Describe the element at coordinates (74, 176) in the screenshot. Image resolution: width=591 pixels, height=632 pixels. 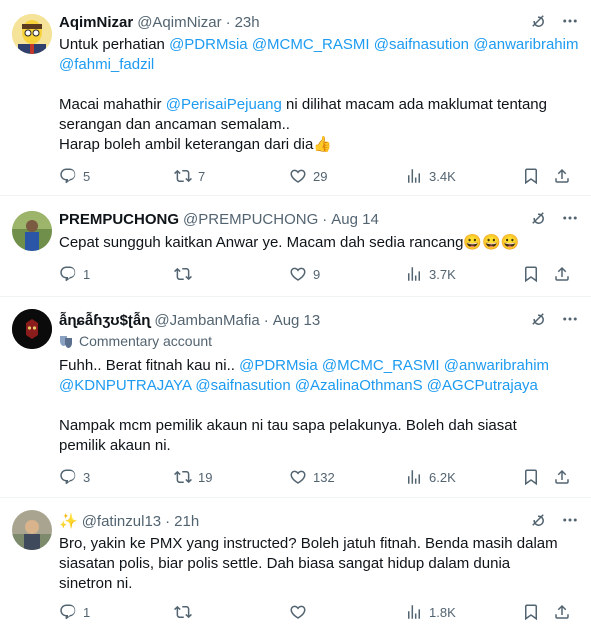
I see `reply-button: 5` at that location.